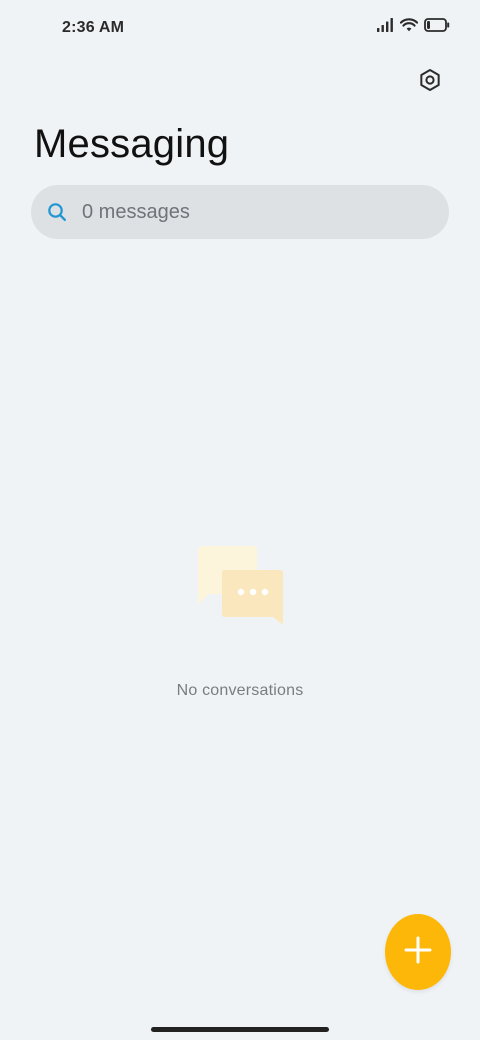 The image size is (480, 1040). Describe the element at coordinates (240, 690) in the screenshot. I see `empty-state-text: No conversations` at that location.